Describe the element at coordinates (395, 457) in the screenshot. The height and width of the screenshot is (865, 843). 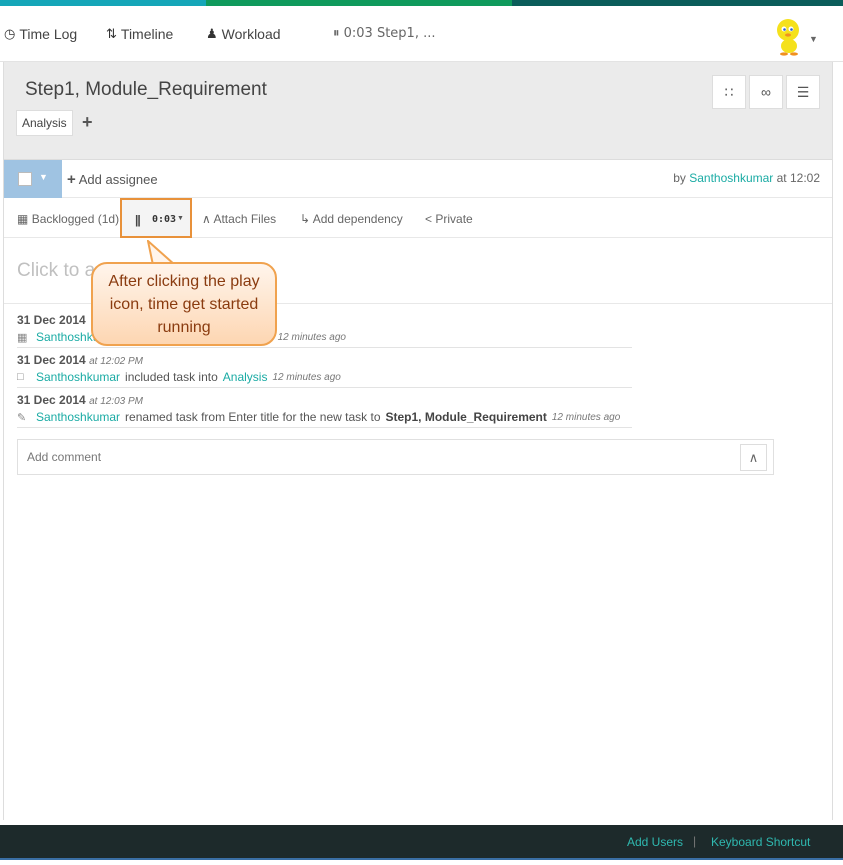
I see `comment-field: Add comment ∧` at that location.